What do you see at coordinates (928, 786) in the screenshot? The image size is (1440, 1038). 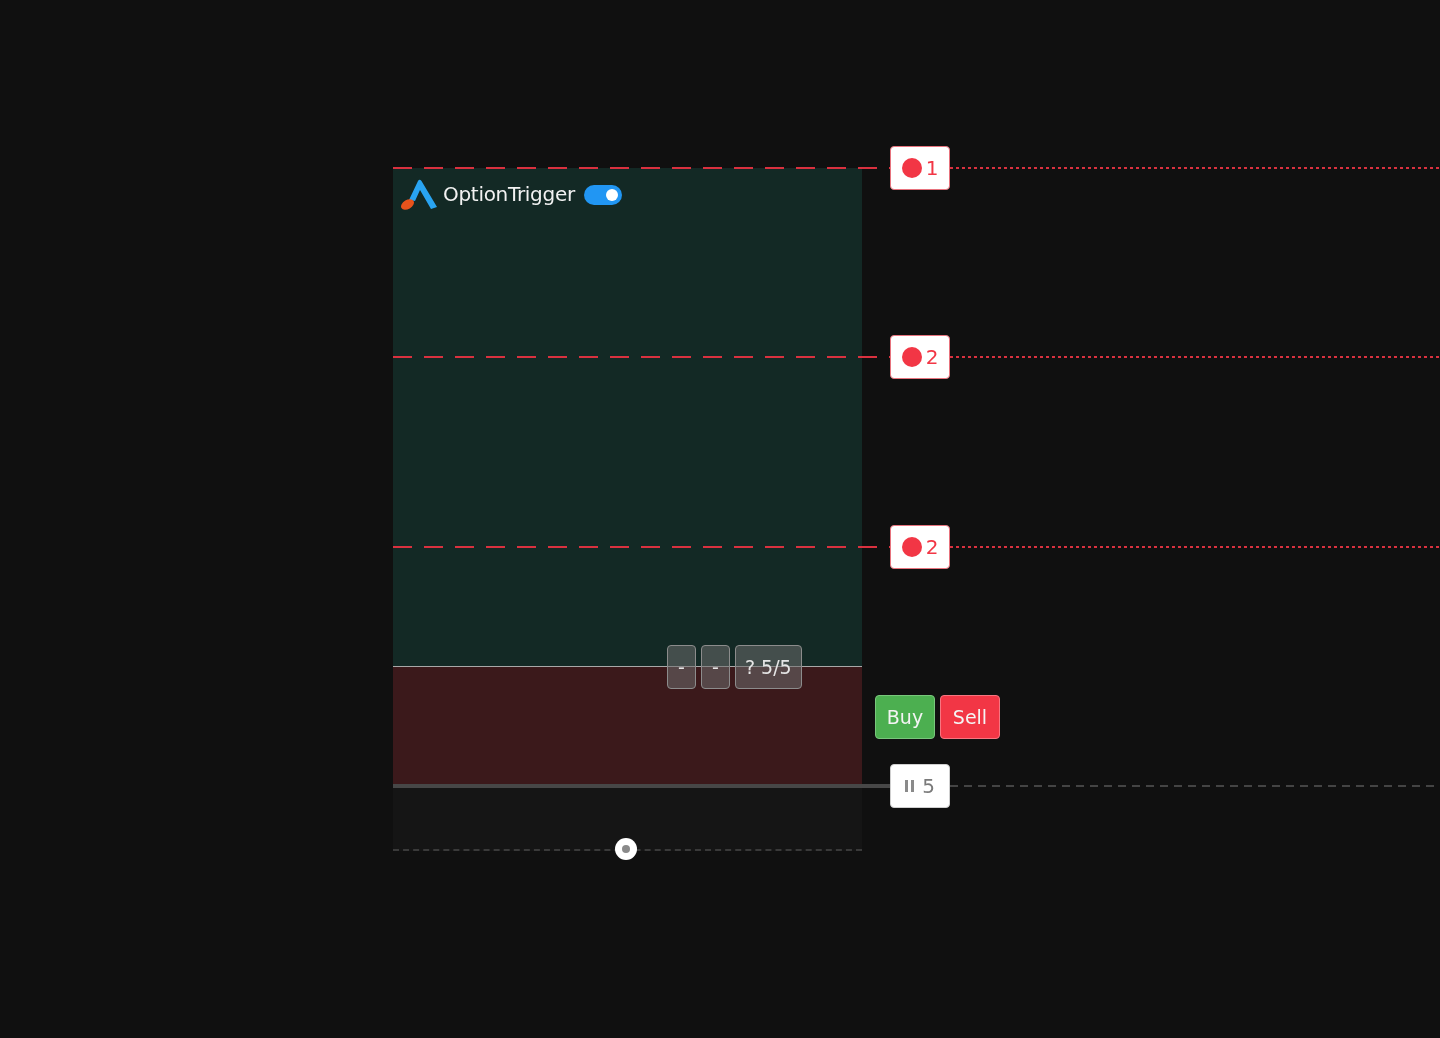 I see `position-count: 5` at bounding box center [928, 786].